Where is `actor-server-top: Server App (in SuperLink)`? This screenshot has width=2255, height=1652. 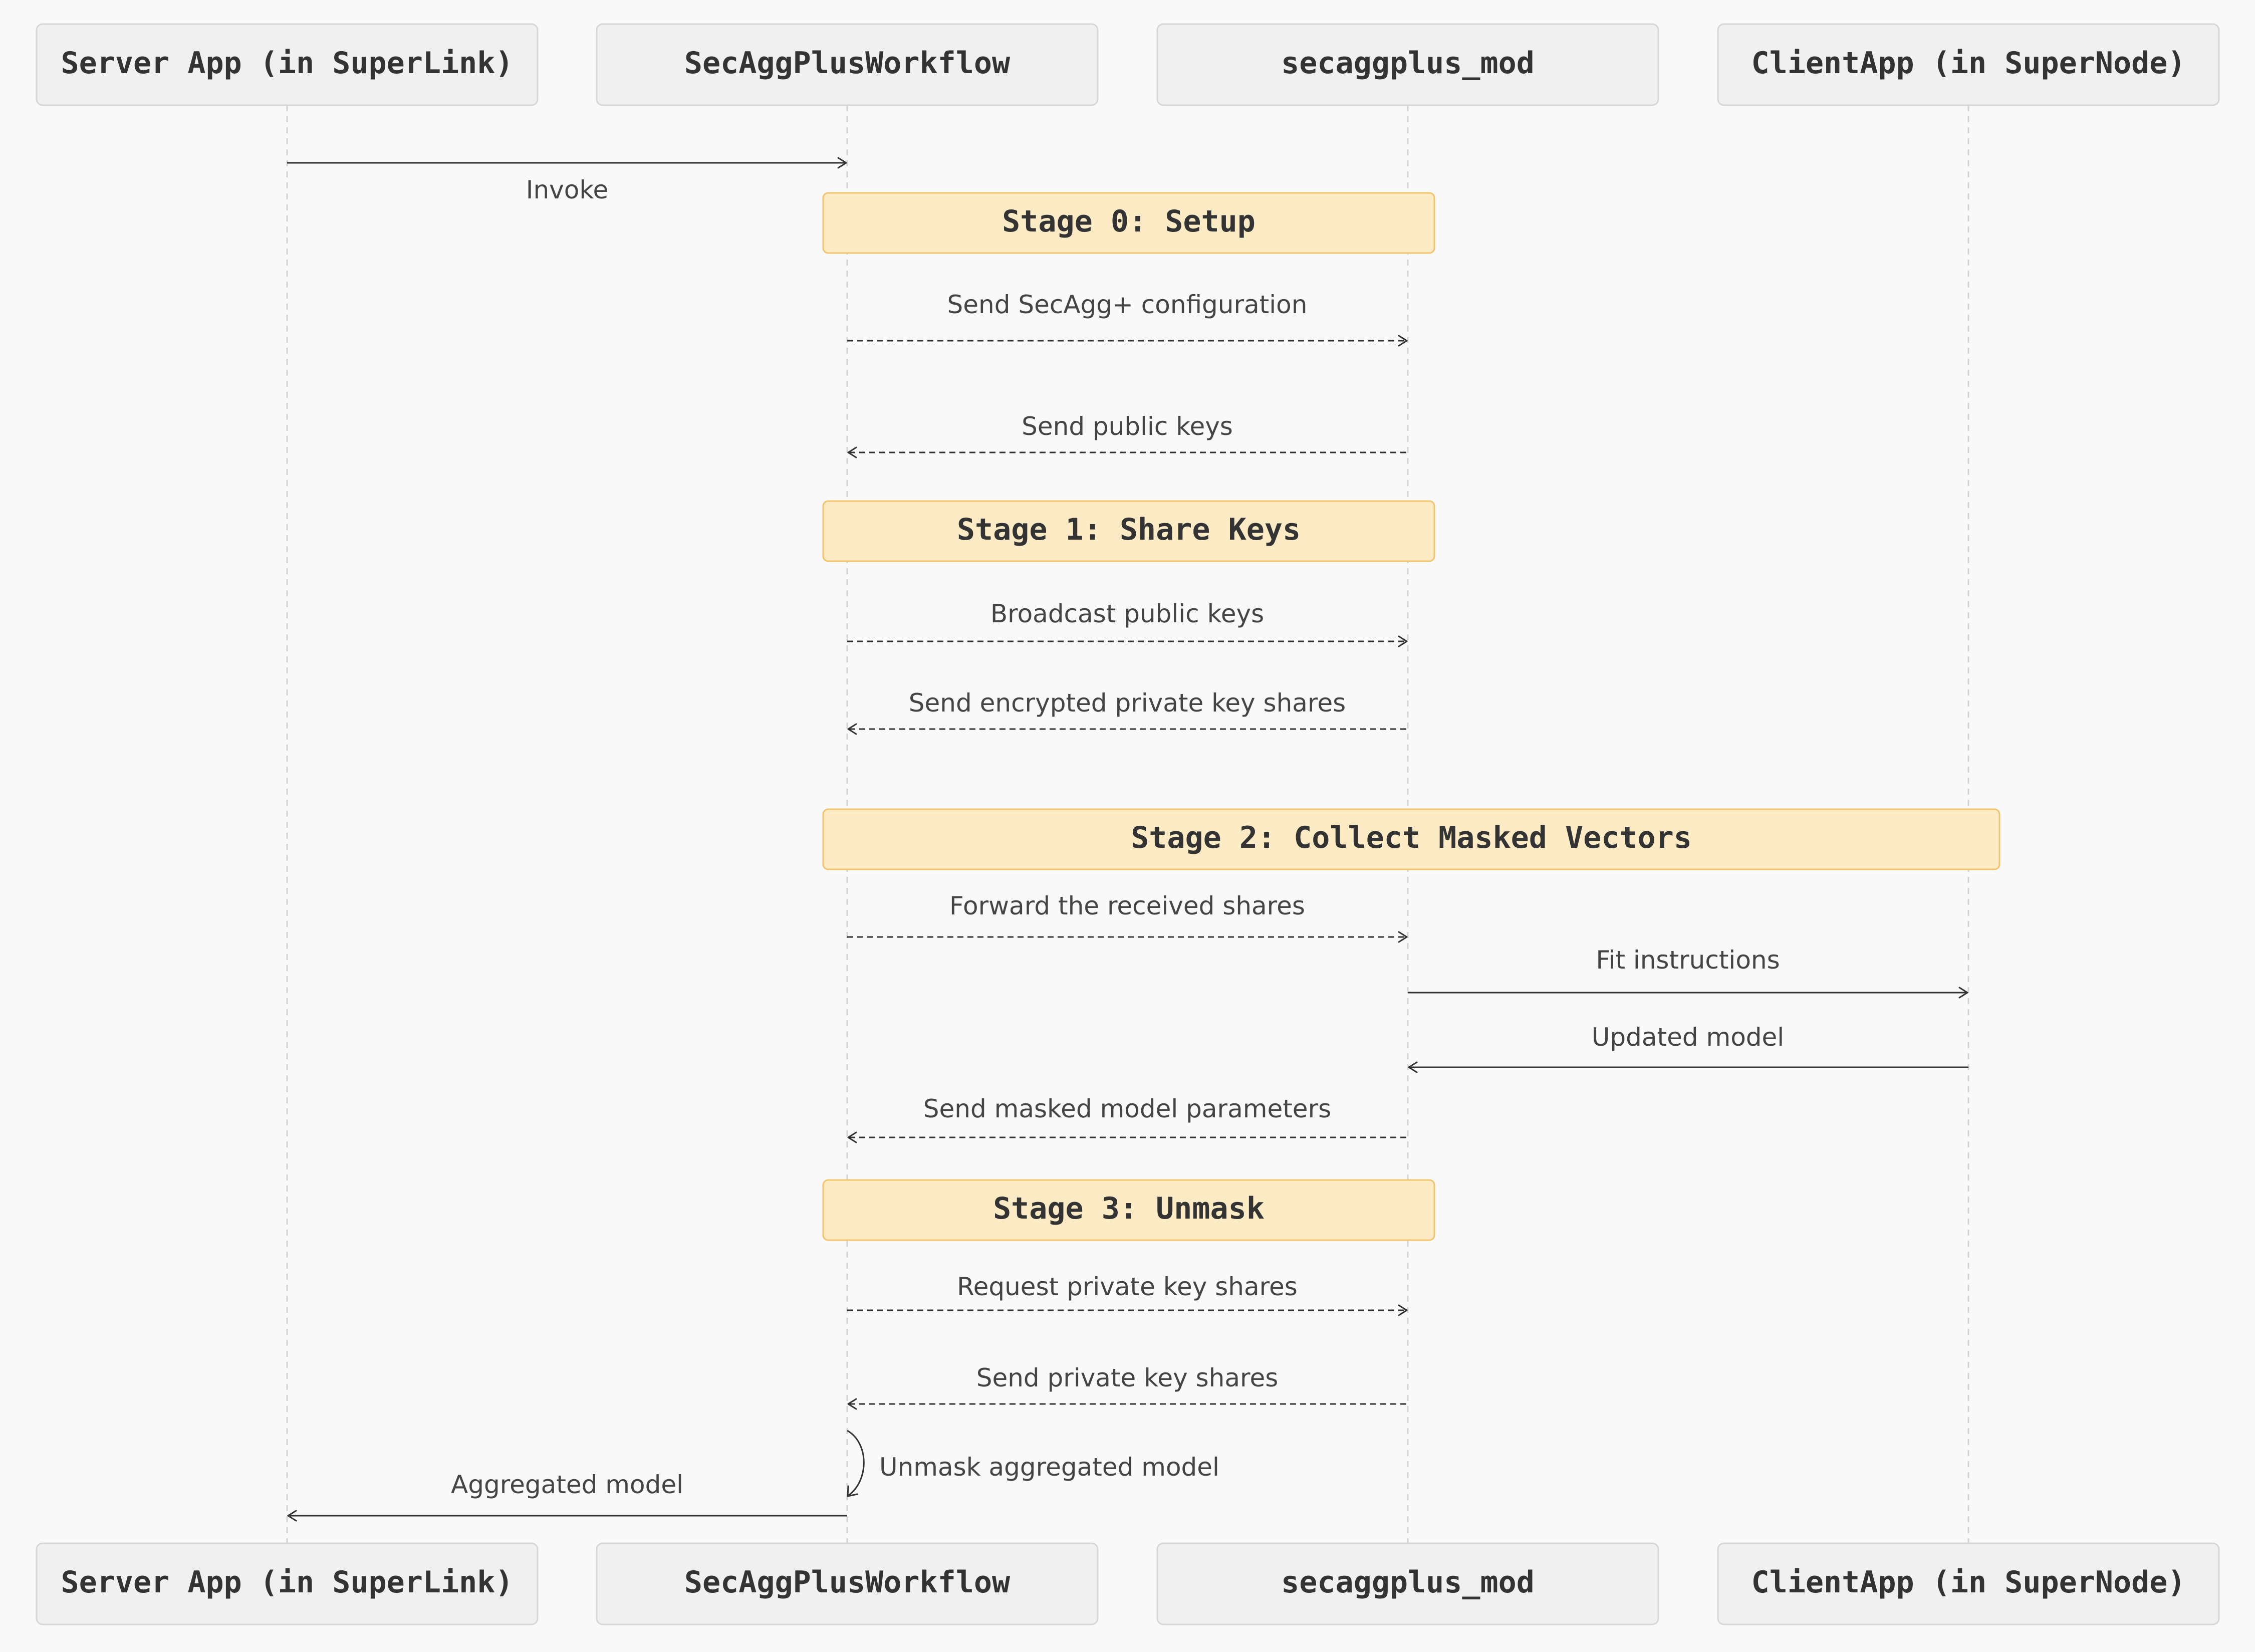
actor-server-top: Server App (in SuperLink) is located at coordinates (287, 64).